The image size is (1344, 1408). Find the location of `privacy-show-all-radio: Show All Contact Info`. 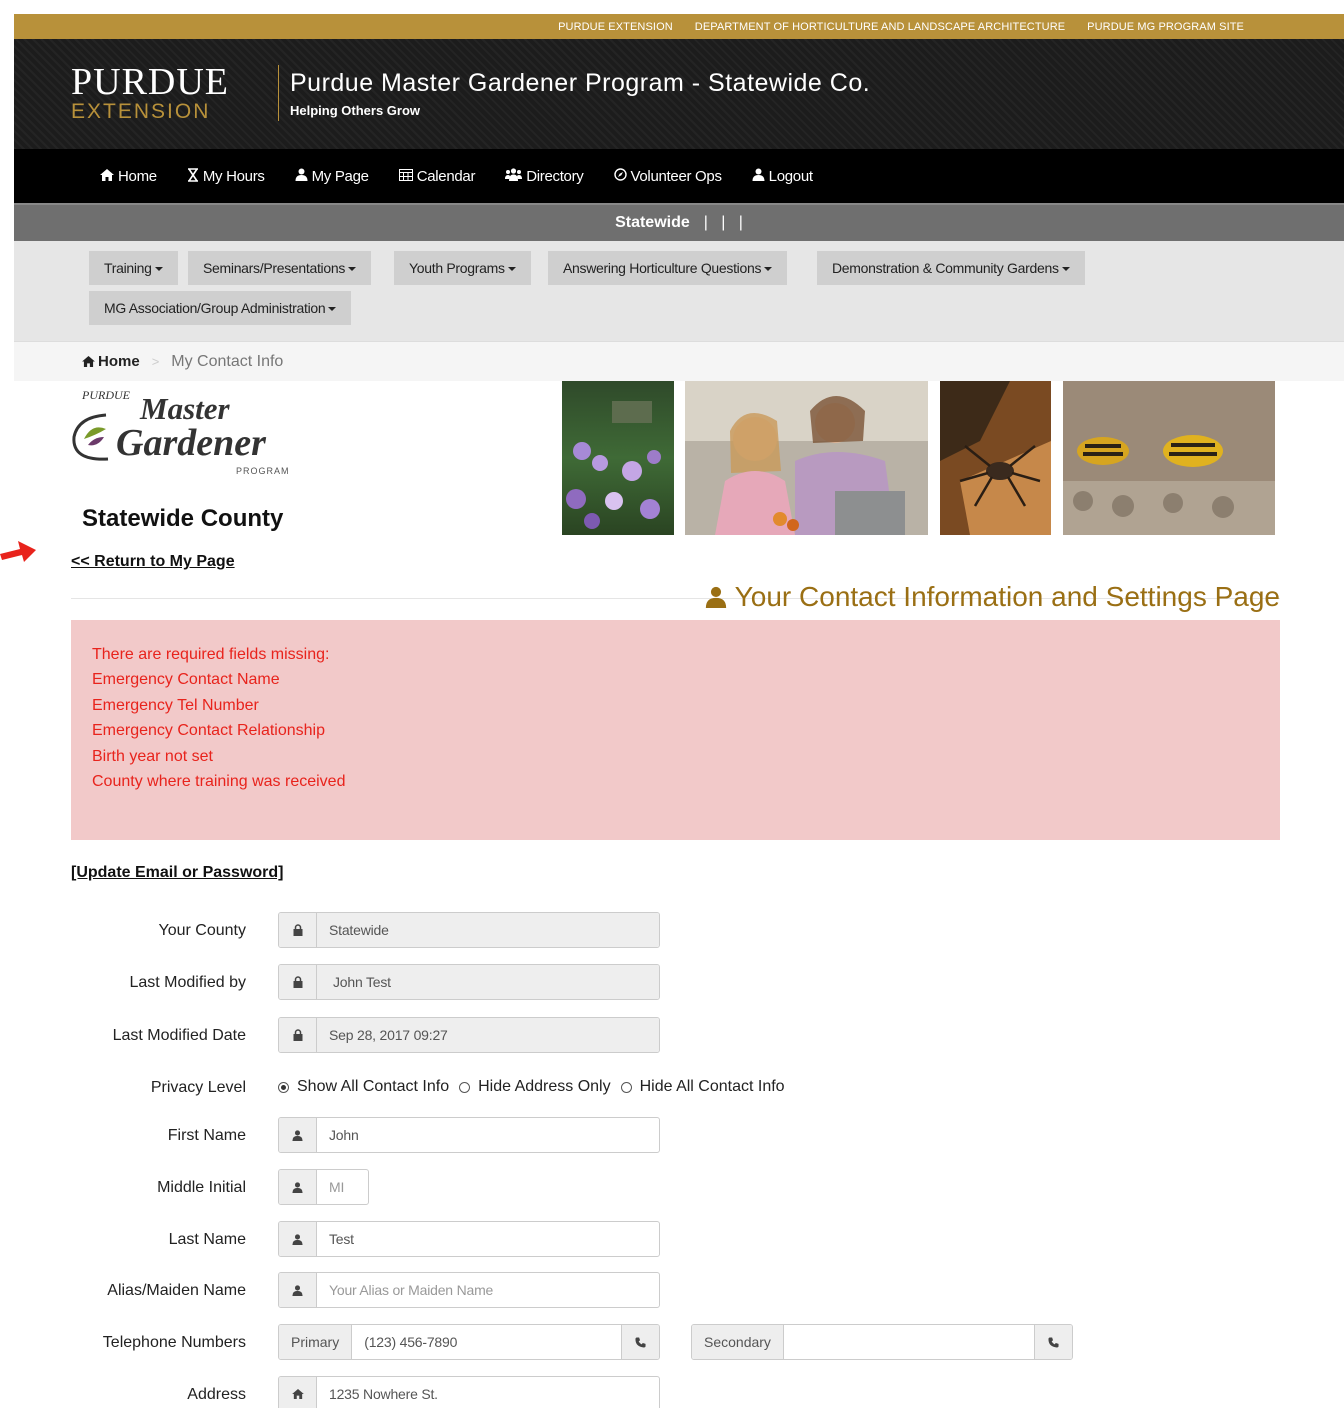

privacy-show-all-radio: Show All Contact Info is located at coordinates (363, 1087).